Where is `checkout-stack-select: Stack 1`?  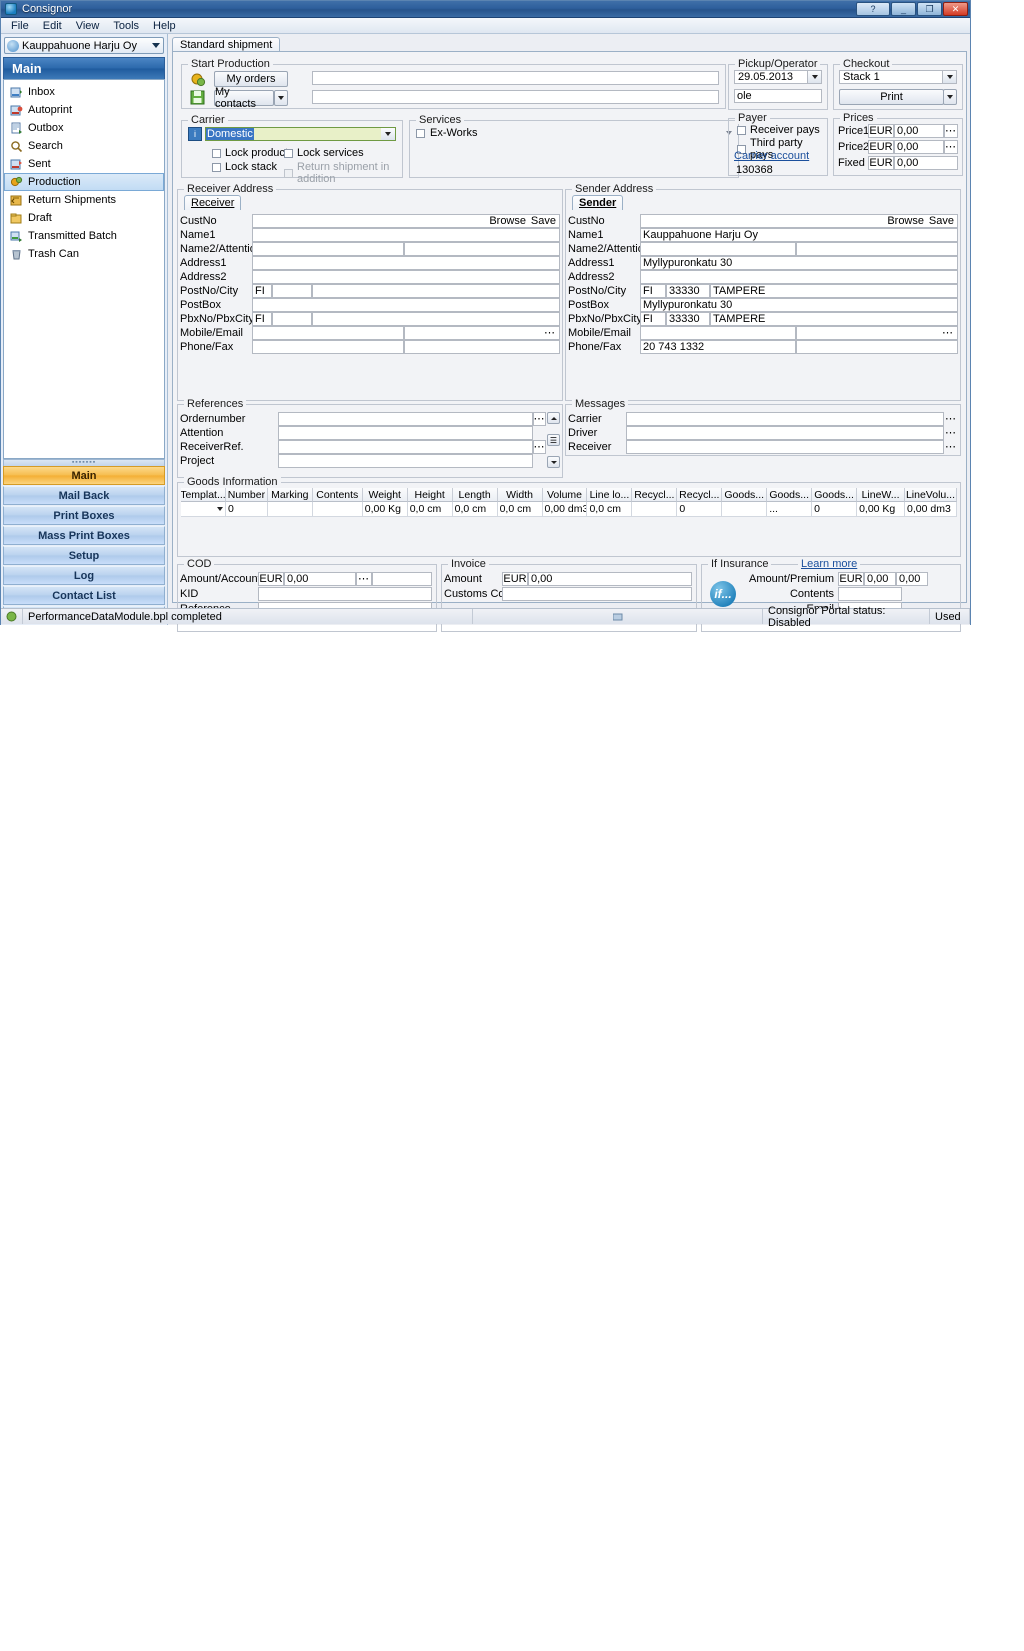
checkout-stack-select: Stack 1 is located at coordinates (898, 77).